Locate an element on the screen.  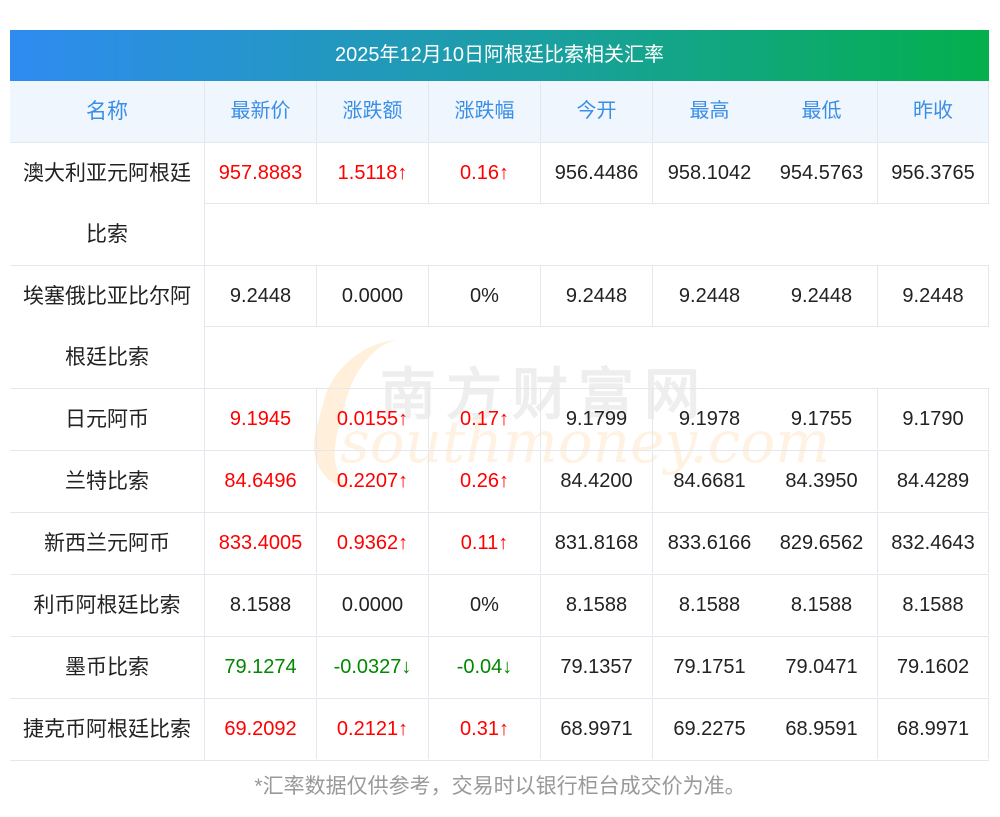
currency-name: 埃塞俄比亚比尔阿根廷比索 is located at coordinates (107, 327).